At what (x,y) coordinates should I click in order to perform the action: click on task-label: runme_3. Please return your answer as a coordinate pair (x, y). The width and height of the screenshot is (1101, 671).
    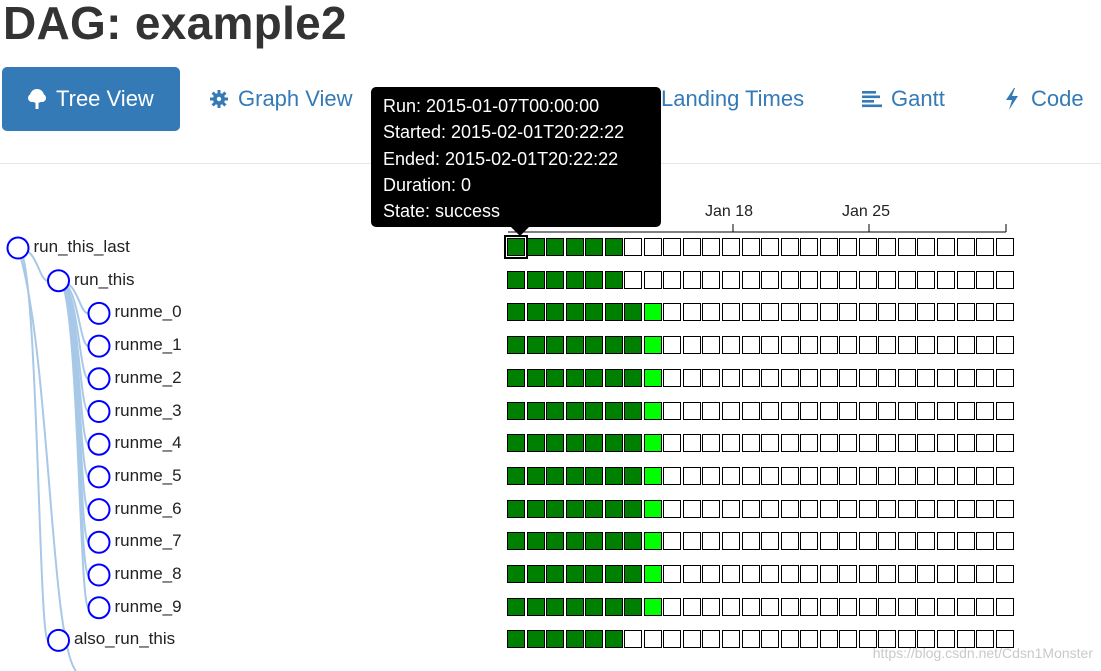
    Looking at the image, I should click on (148, 411).